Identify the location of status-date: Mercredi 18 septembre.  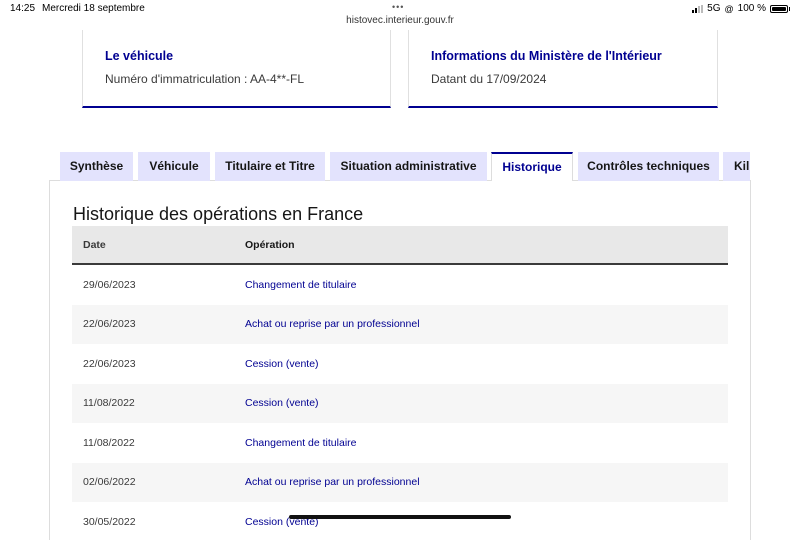
(93, 8).